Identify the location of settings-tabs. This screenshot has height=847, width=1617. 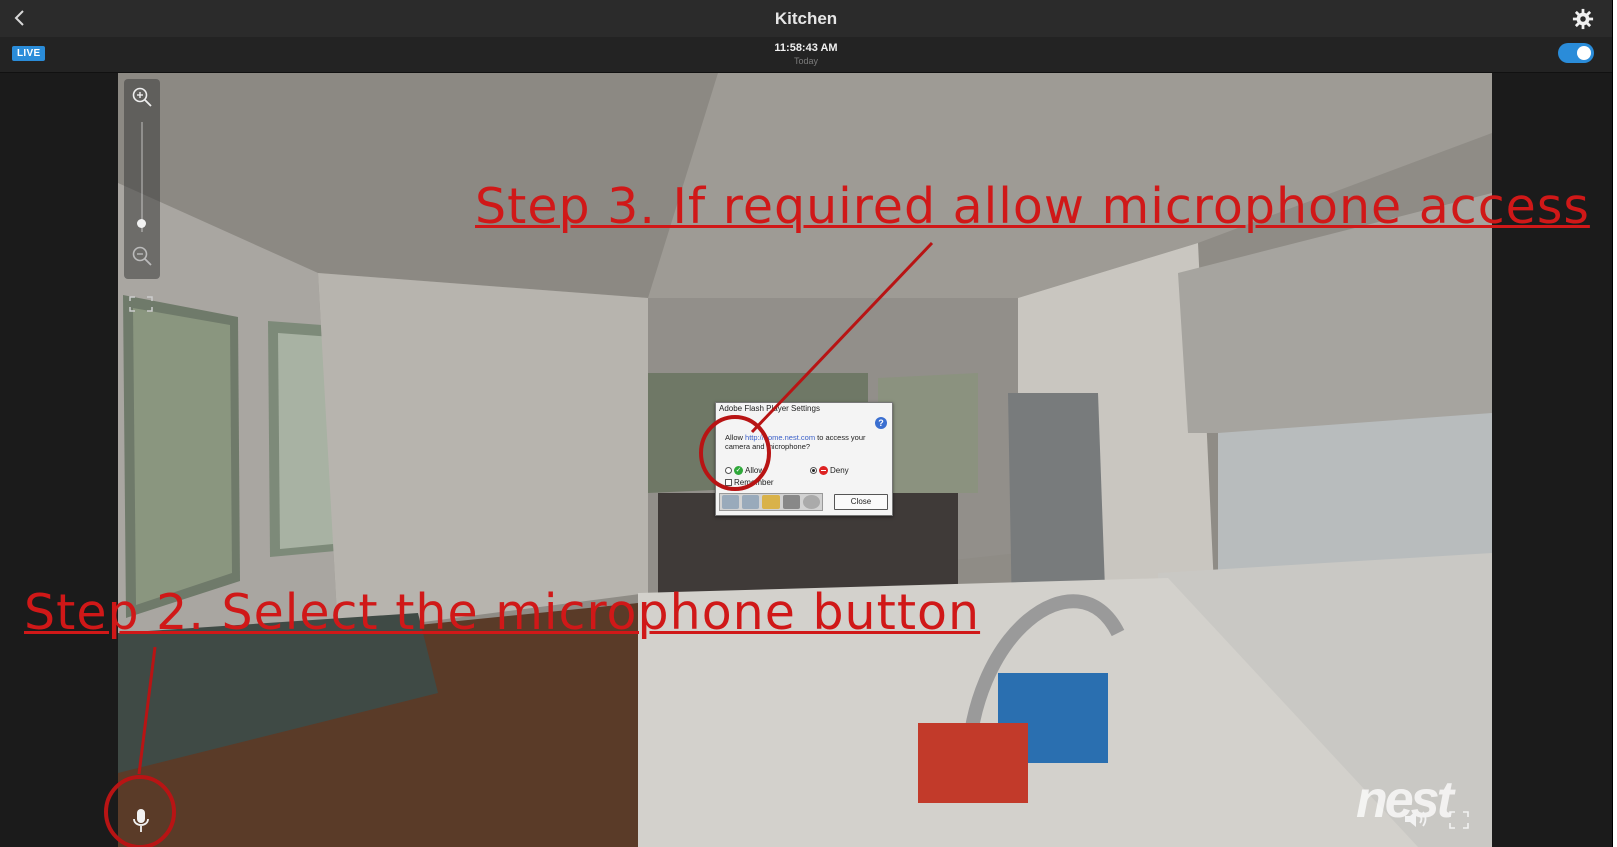
(771, 502).